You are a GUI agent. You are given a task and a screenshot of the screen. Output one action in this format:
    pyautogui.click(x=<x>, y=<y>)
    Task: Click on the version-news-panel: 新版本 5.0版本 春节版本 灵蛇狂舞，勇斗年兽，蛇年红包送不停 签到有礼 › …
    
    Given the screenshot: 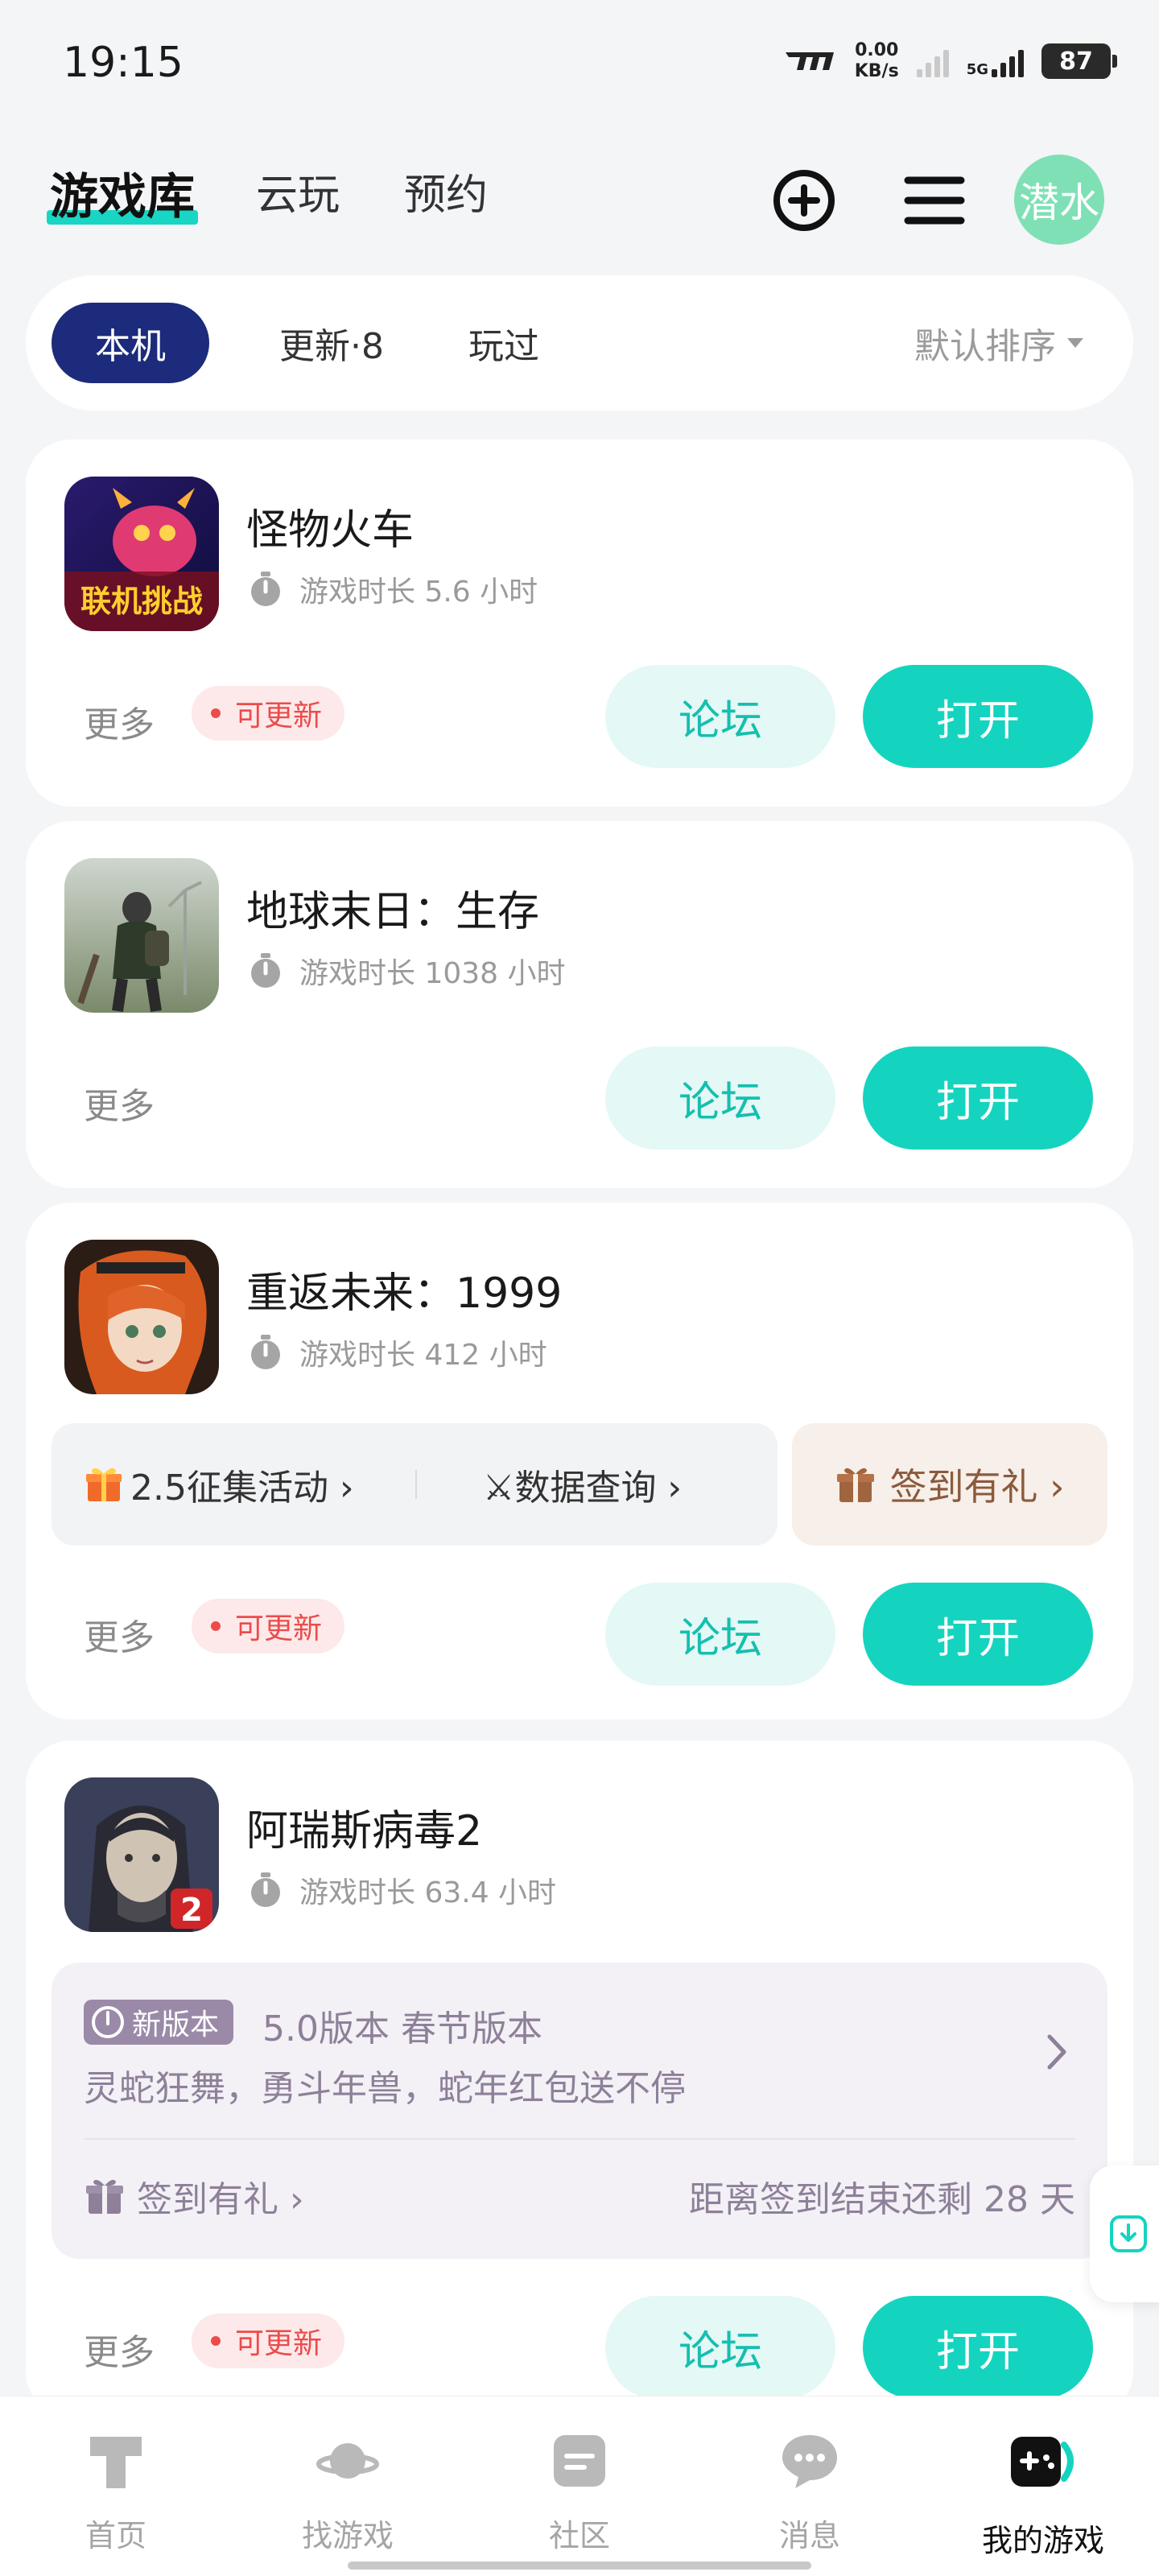 What is the action you would take?
    pyautogui.click(x=579, y=2111)
    